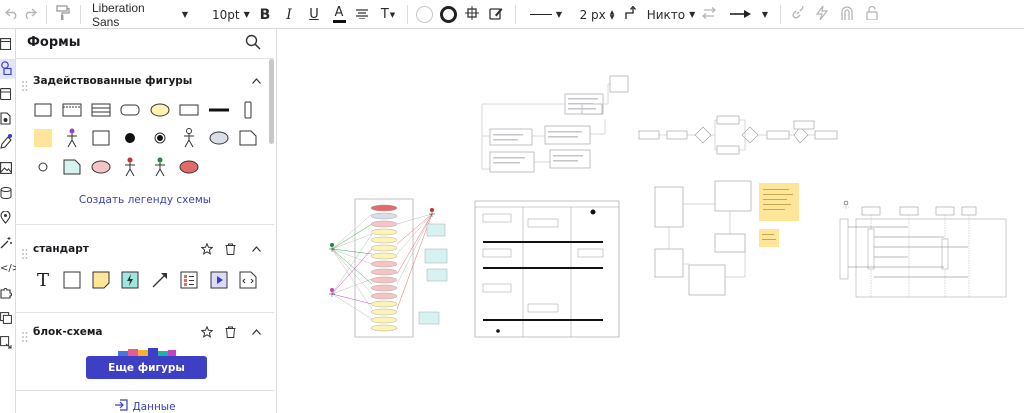 This screenshot has height=413, width=1024. I want to click on rail-export-button, so click(7, 343).